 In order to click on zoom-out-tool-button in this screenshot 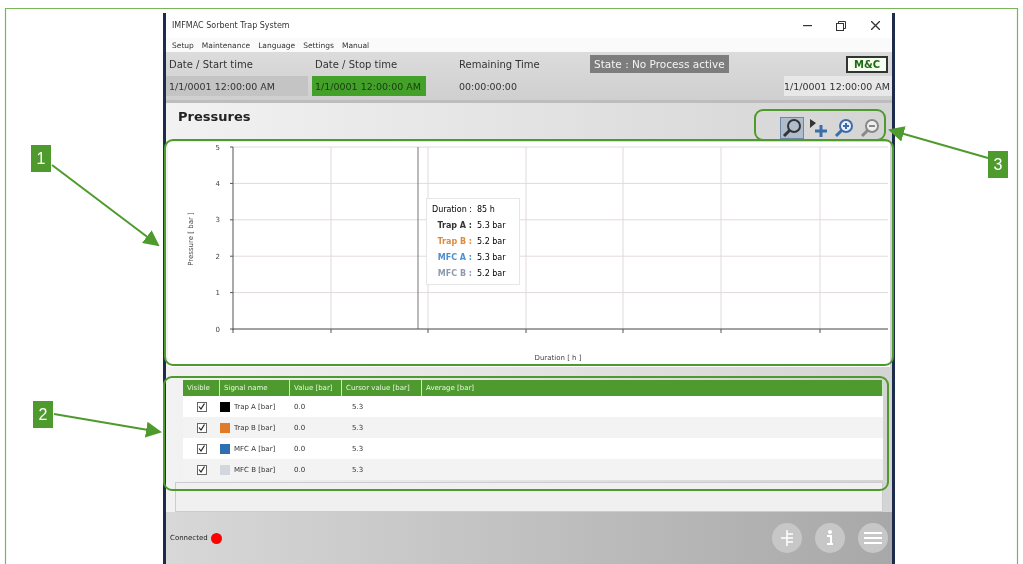, I will do `click(870, 128)`.